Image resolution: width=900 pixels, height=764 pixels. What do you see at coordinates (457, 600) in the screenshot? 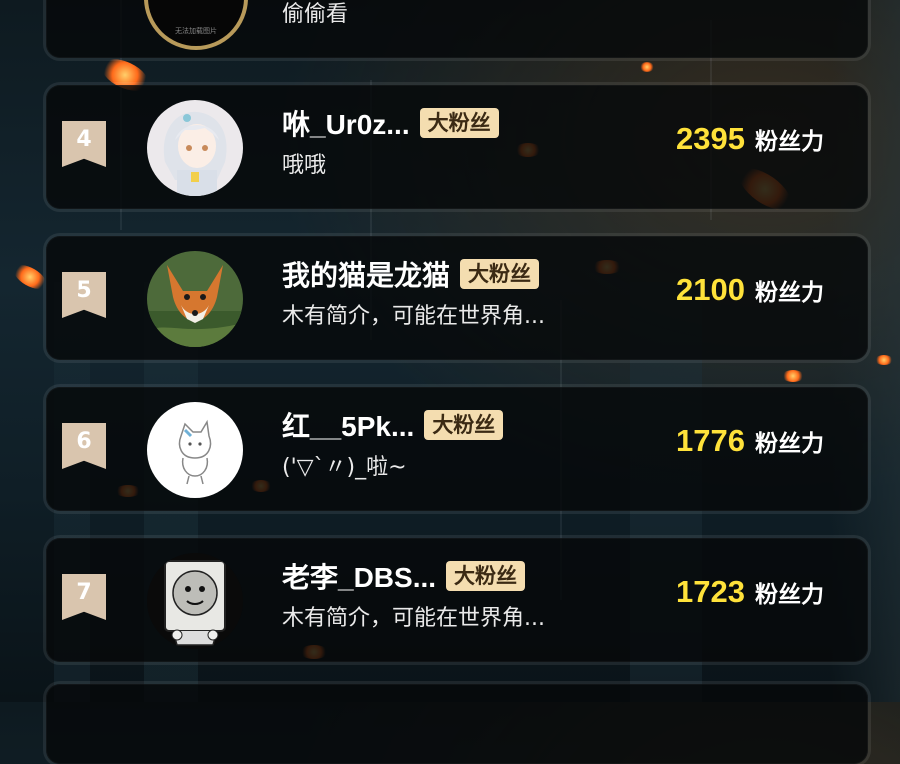
I see `leaderboard-entry: 7 老李_DBS... 大粉丝 木有简介，可能在世界角... 1723 粉丝力` at bounding box center [457, 600].